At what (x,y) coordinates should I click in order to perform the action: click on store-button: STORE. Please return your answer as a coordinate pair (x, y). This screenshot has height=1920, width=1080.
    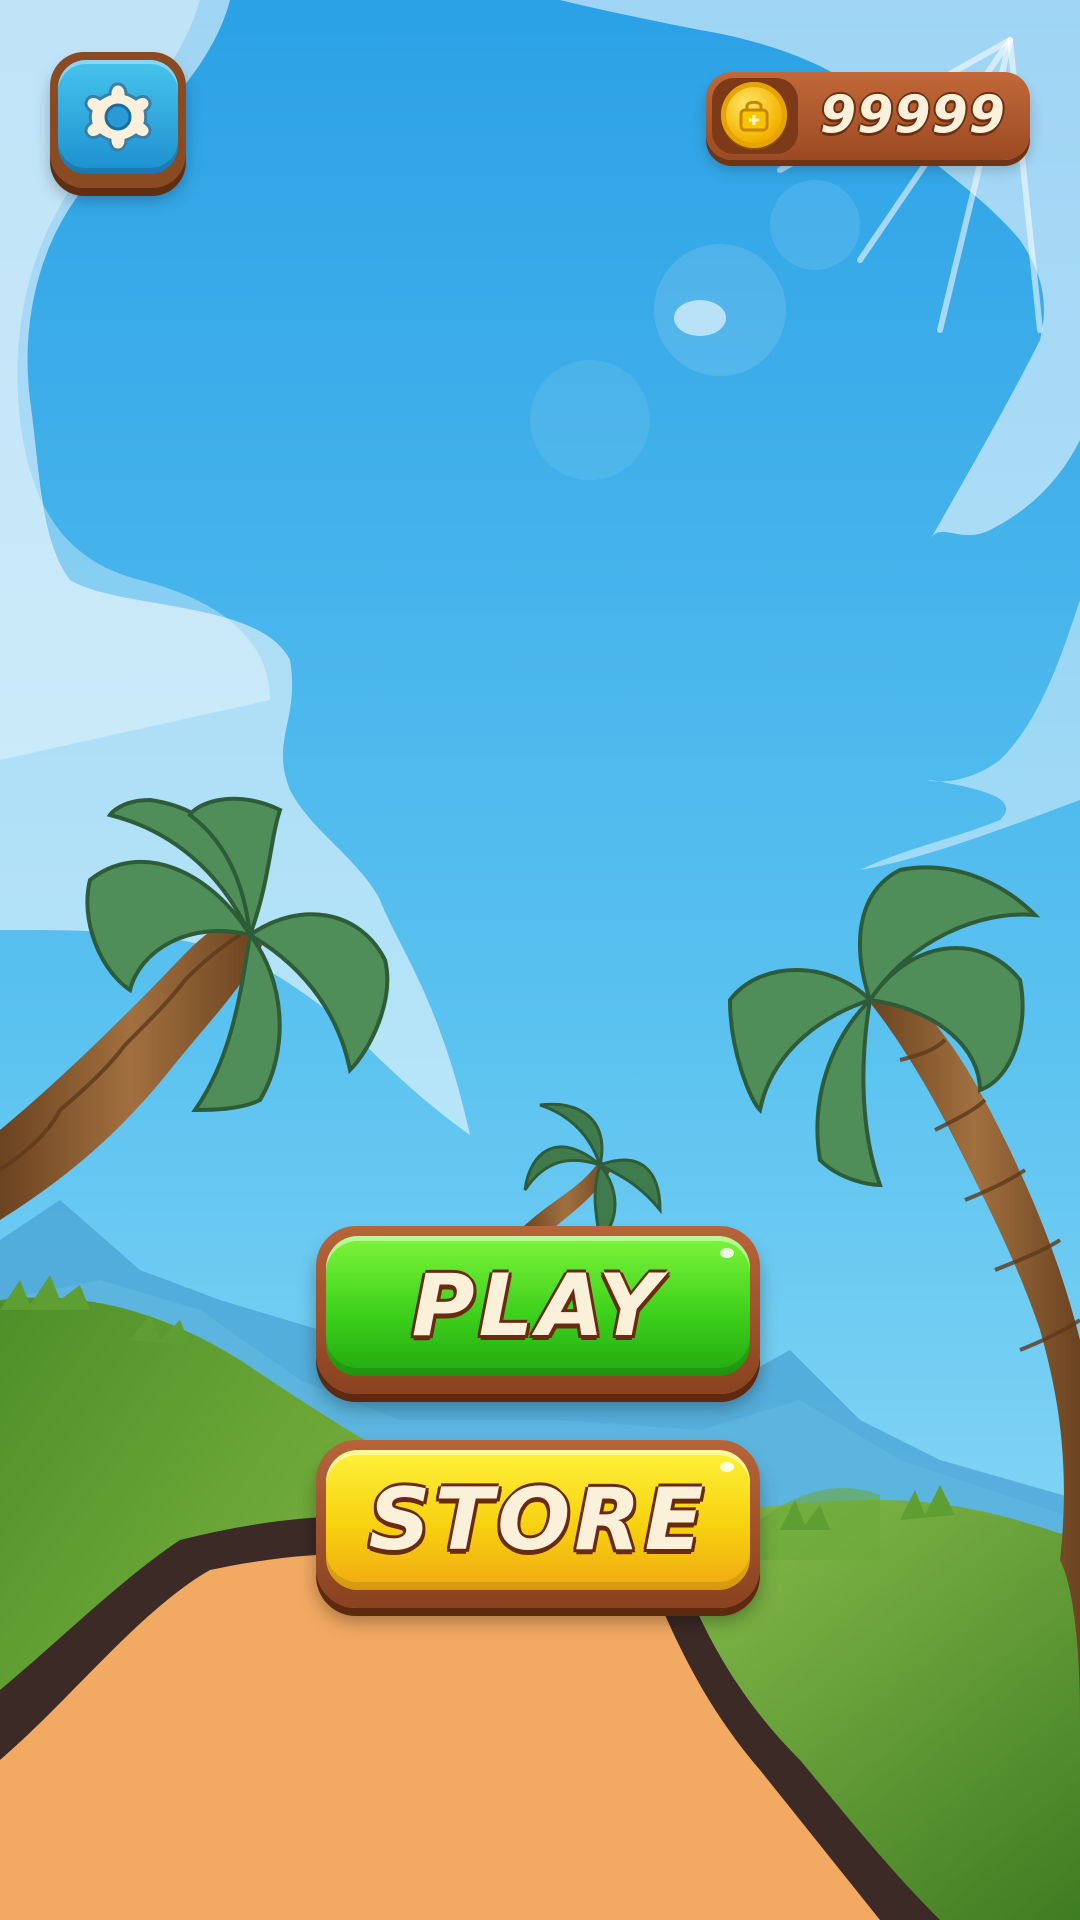
    Looking at the image, I should click on (538, 1524).